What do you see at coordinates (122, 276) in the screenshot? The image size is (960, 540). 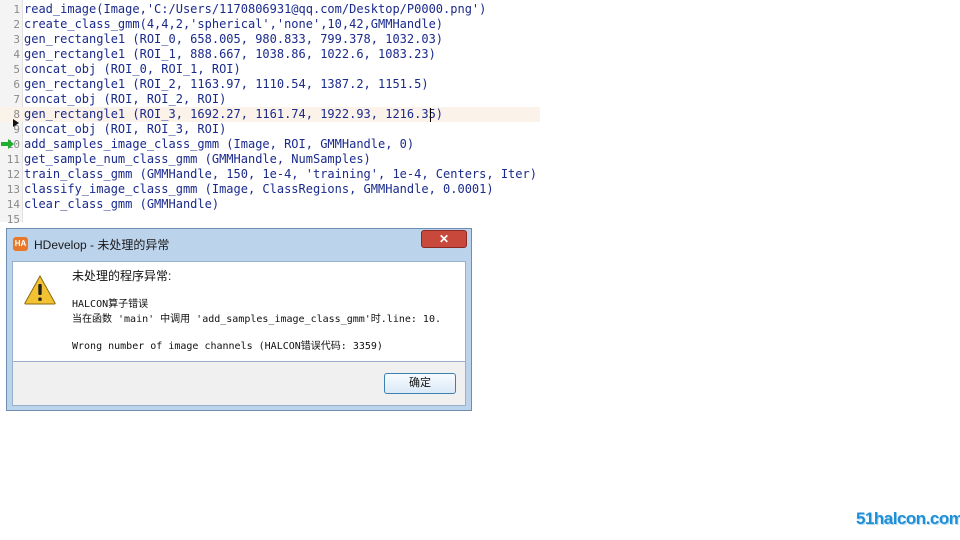 I see `error-heading: 未处理的程序异常:` at bounding box center [122, 276].